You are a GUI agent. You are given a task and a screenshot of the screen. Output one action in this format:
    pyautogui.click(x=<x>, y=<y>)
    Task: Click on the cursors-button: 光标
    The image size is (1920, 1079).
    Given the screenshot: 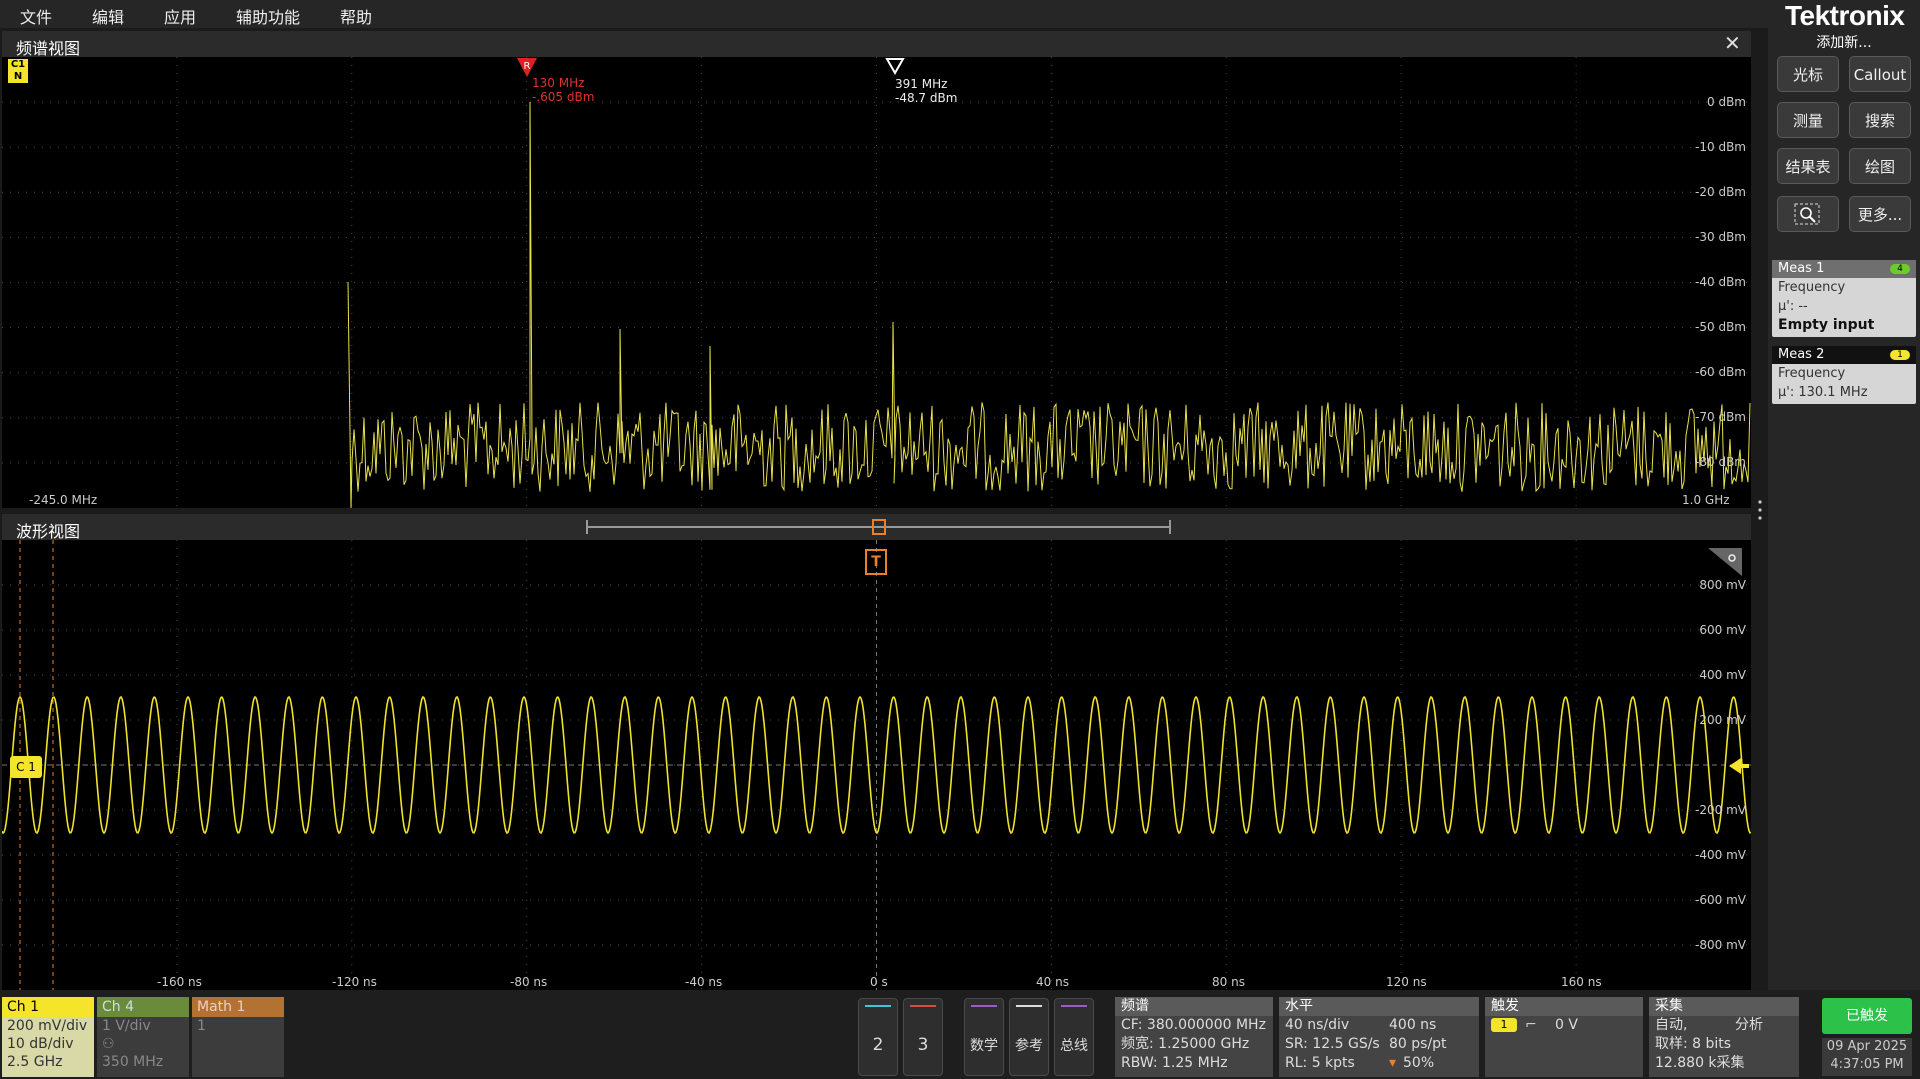 What is the action you would take?
    pyautogui.click(x=1808, y=74)
    